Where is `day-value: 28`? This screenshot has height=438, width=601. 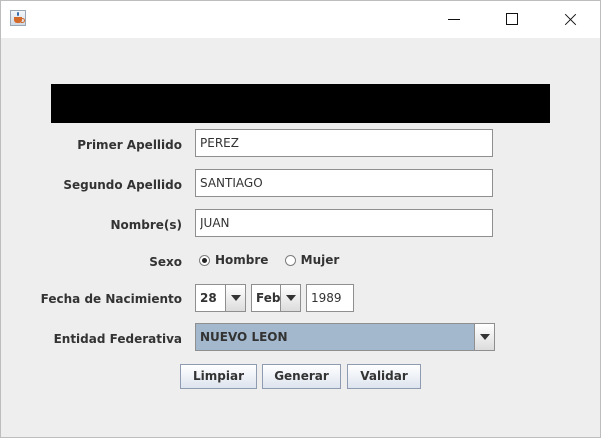 day-value: 28 is located at coordinates (208, 298).